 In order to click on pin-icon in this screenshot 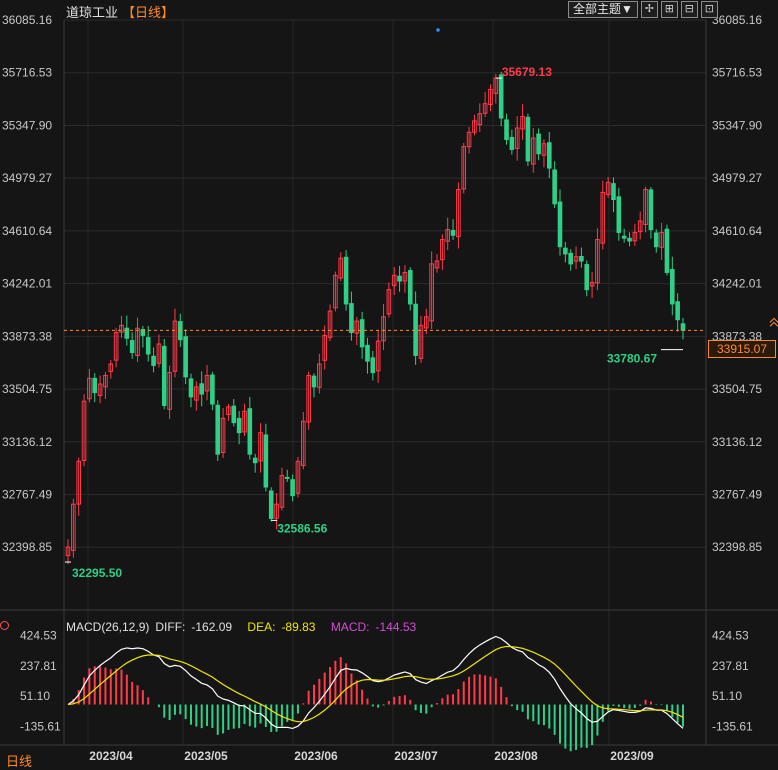, I will do `click(4, 625)`.